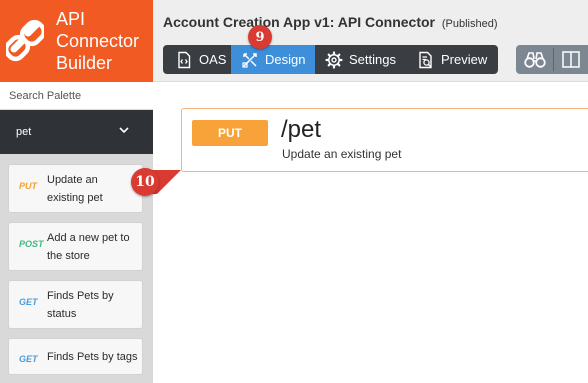  I want to click on palette-item-description: Update an existing pet, so click(92, 189).